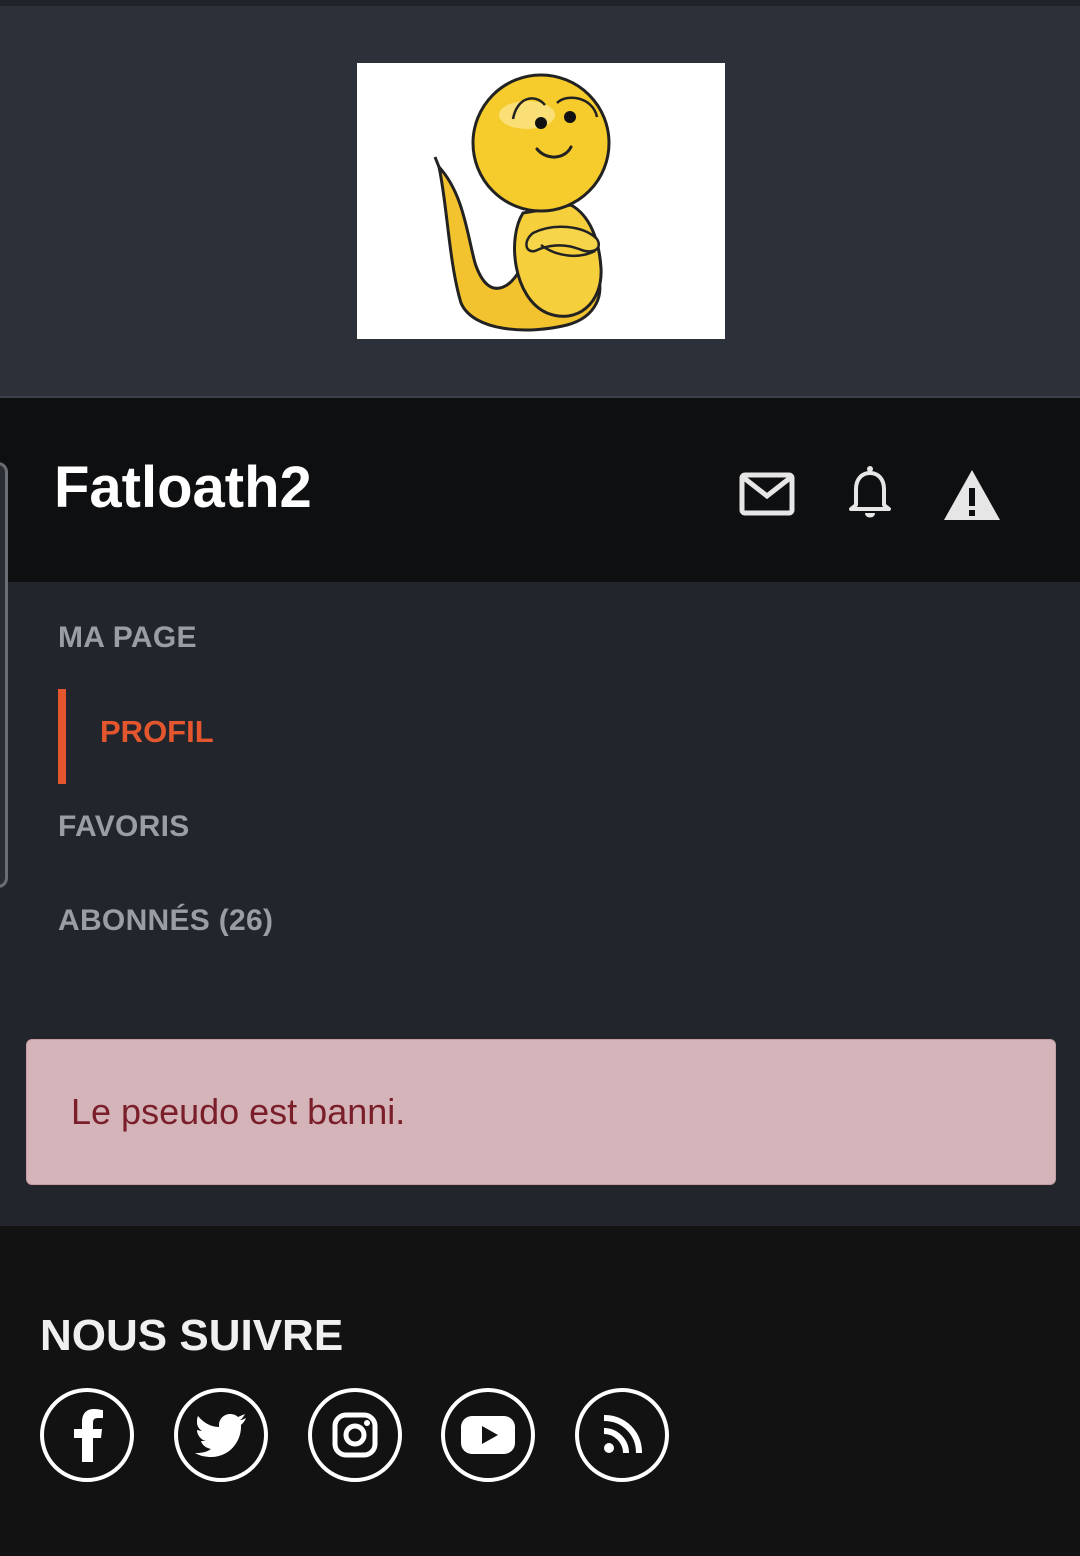  I want to click on nav-item-favoris: FAVORIS, so click(124, 827).